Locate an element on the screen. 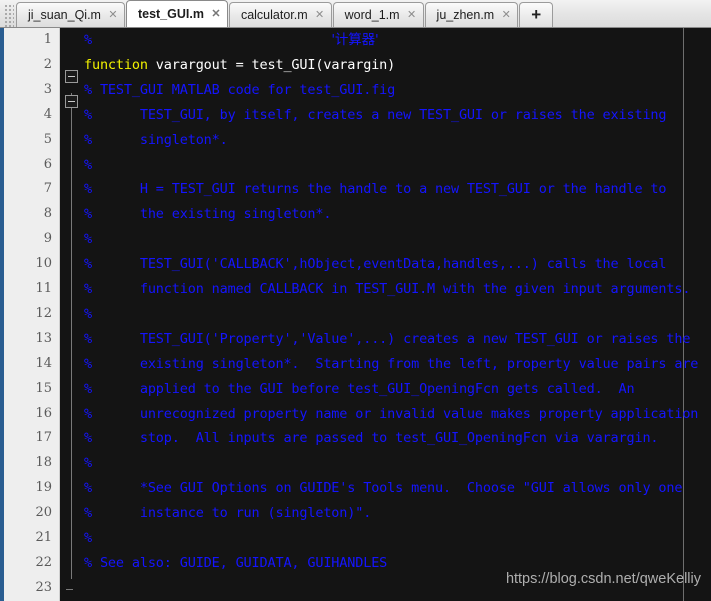  line-number-3: 3 is located at coordinates (47, 89).